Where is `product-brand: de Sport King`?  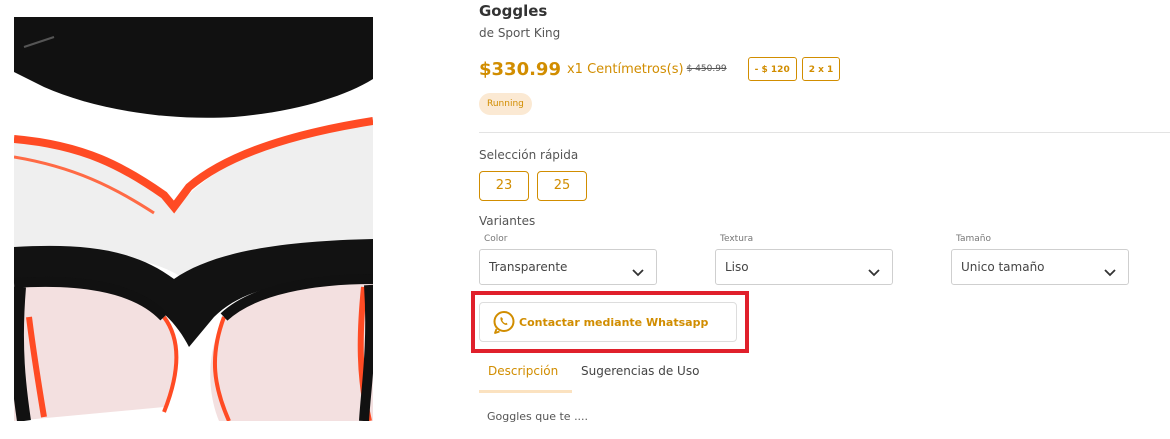
product-brand: de Sport King is located at coordinates (520, 33).